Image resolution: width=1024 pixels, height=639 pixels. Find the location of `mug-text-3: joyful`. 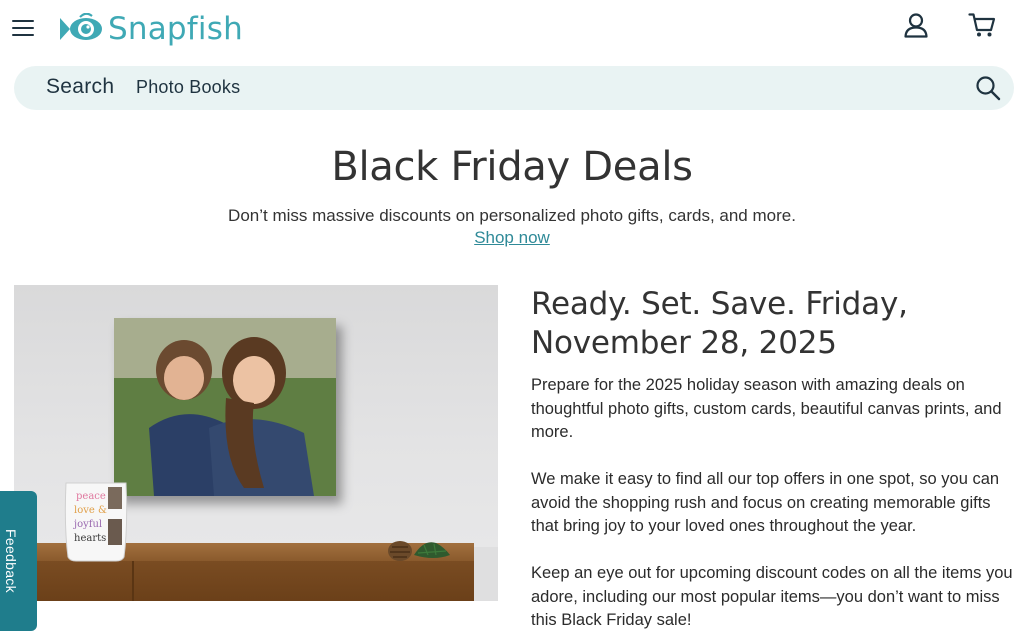

mug-text-3: joyful is located at coordinates (87, 524).